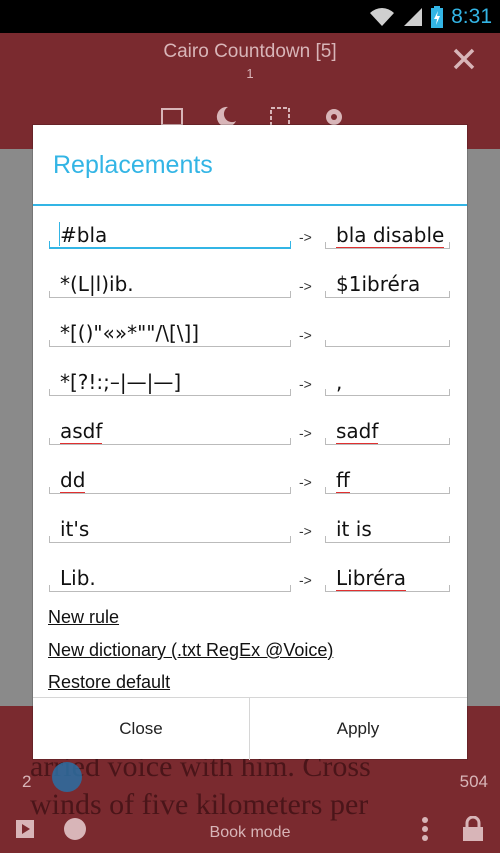 The image size is (500, 853). I want to click on replacement-rule-row: asdf -> sadf, so click(250, 439).